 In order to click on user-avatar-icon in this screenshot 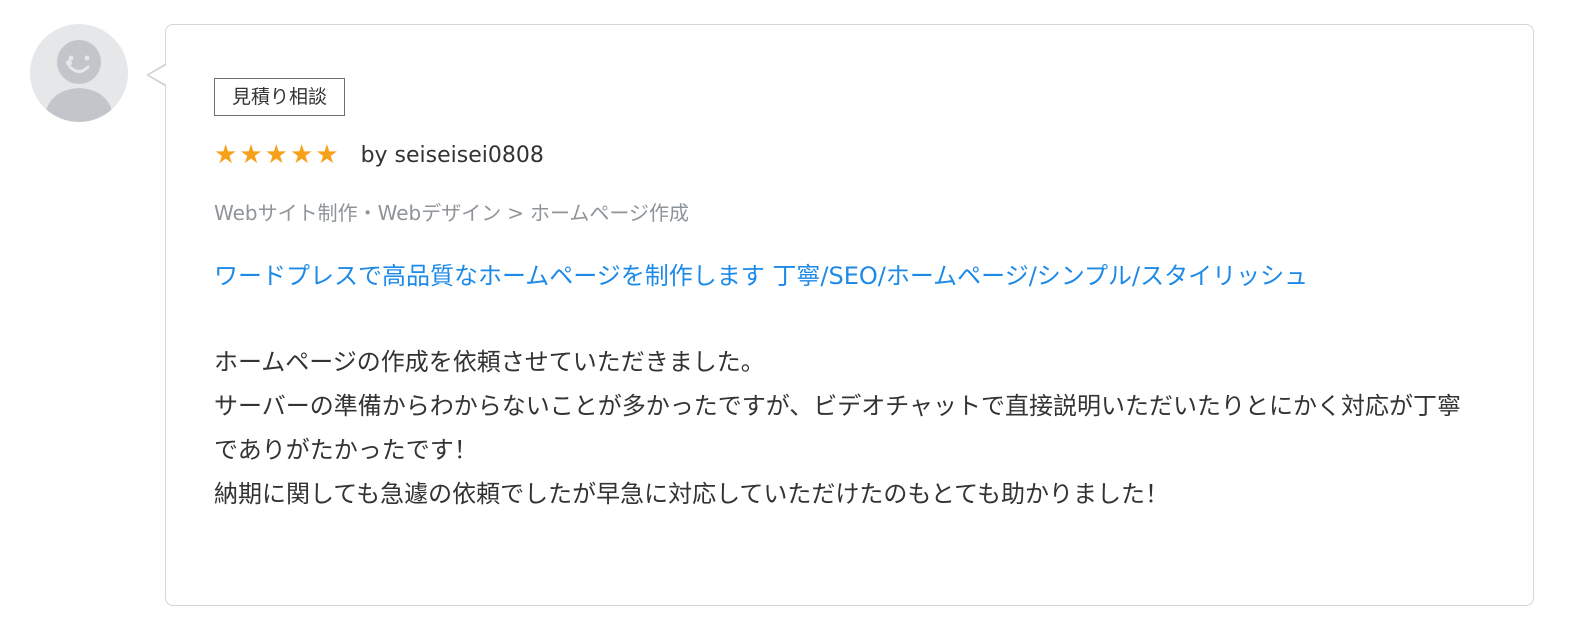, I will do `click(79, 73)`.